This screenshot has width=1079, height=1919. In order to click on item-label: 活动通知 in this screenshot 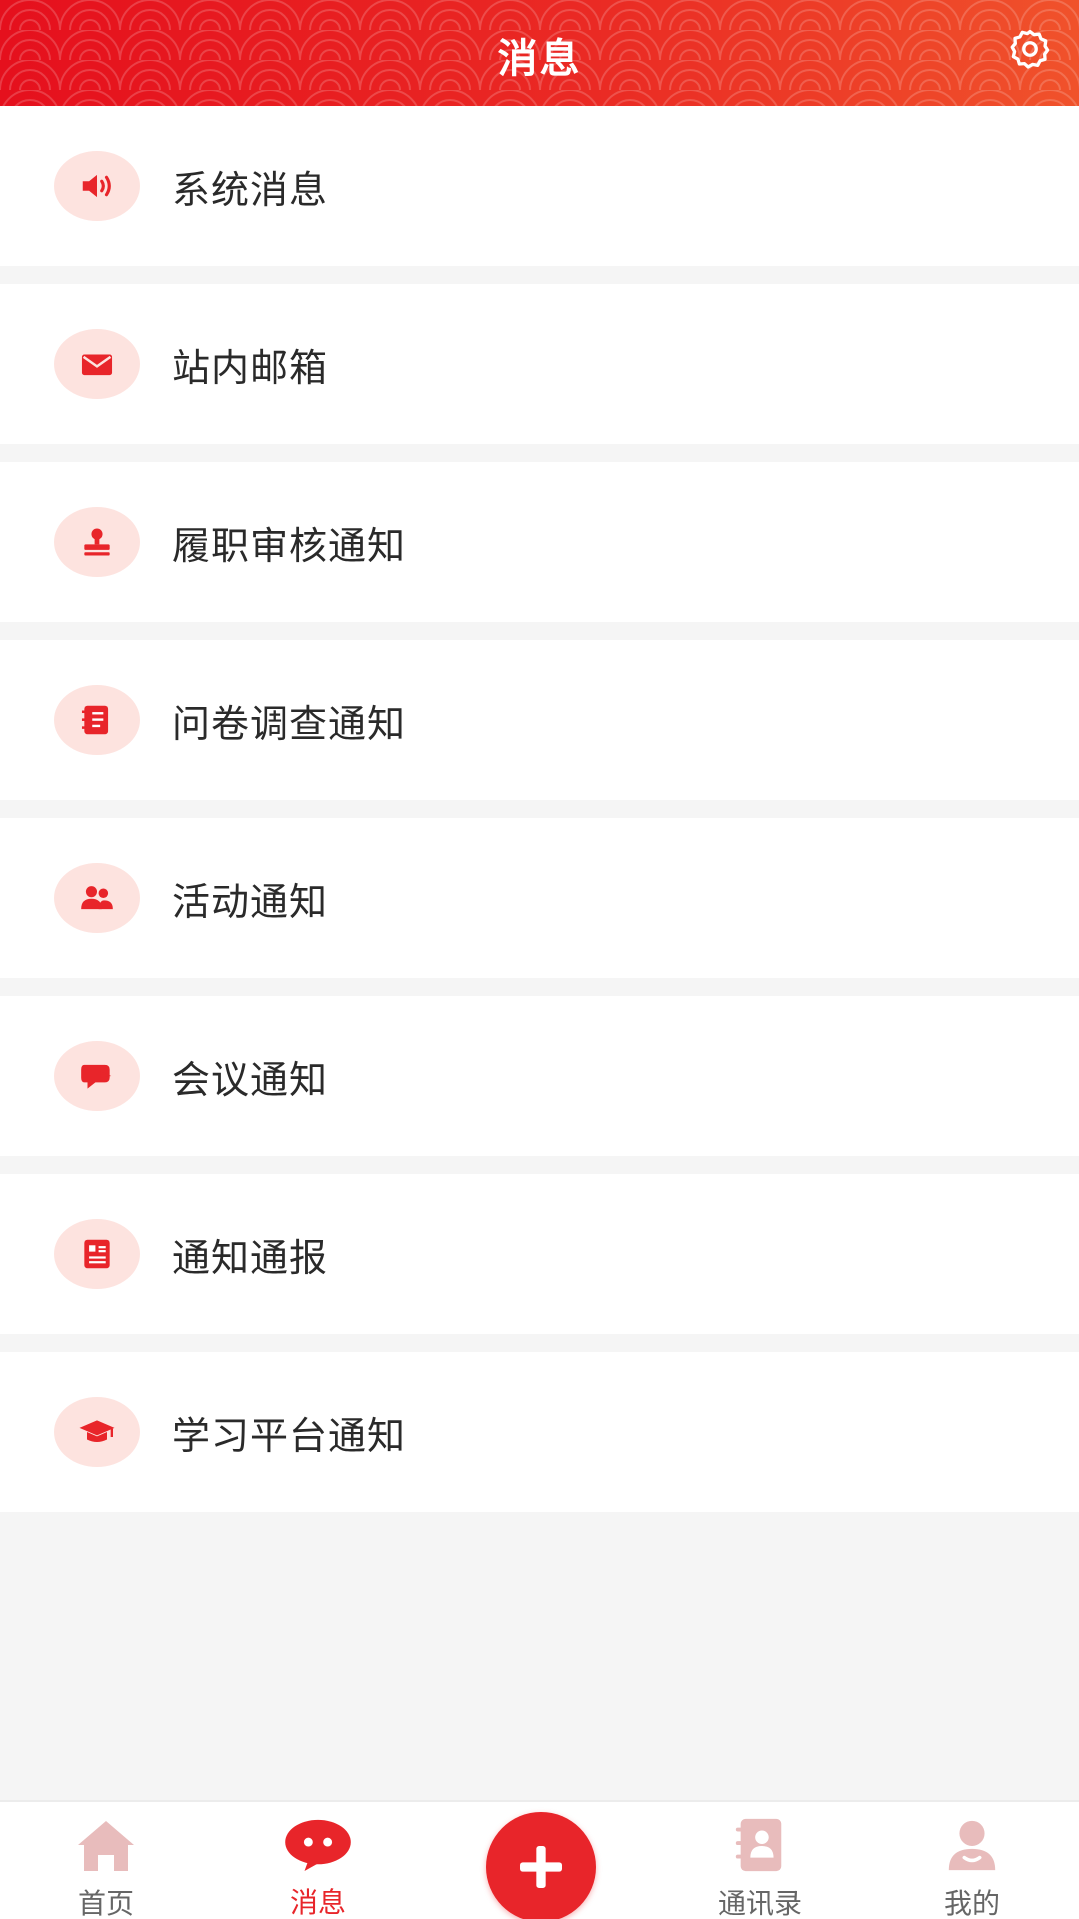, I will do `click(250, 901)`.